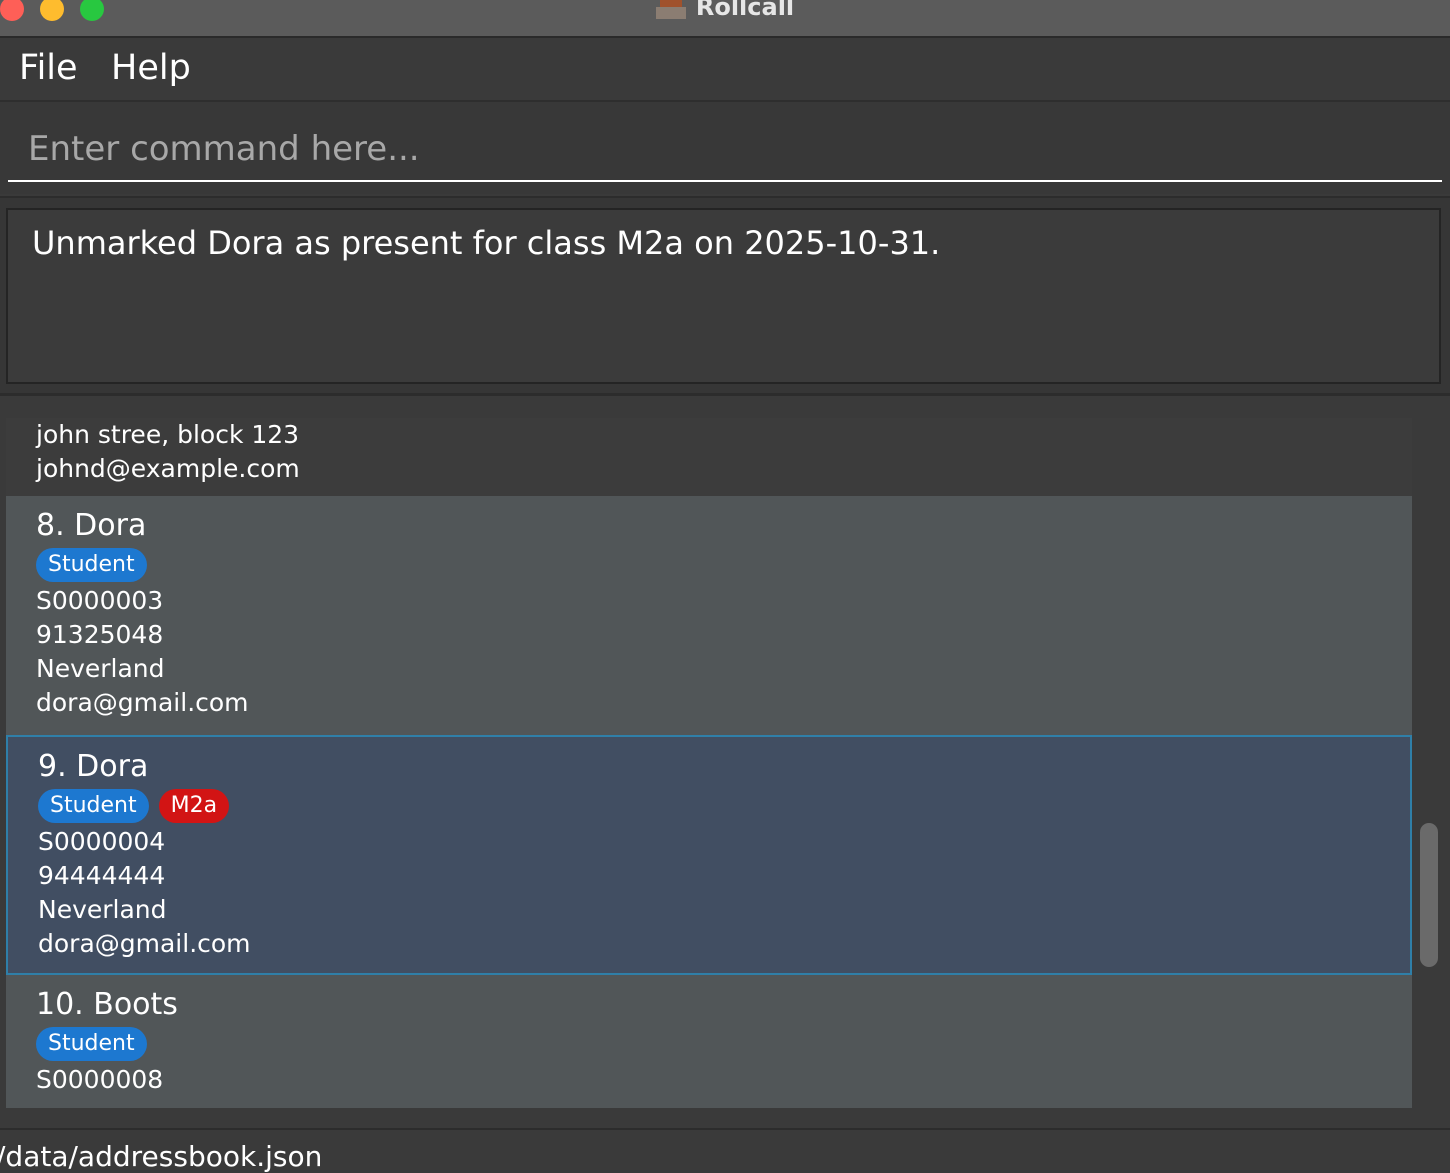 Image resolution: width=1450 pixels, height=1173 pixels. What do you see at coordinates (670, 9) in the screenshot?
I see `school-building-icon` at bounding box center [670, 9].